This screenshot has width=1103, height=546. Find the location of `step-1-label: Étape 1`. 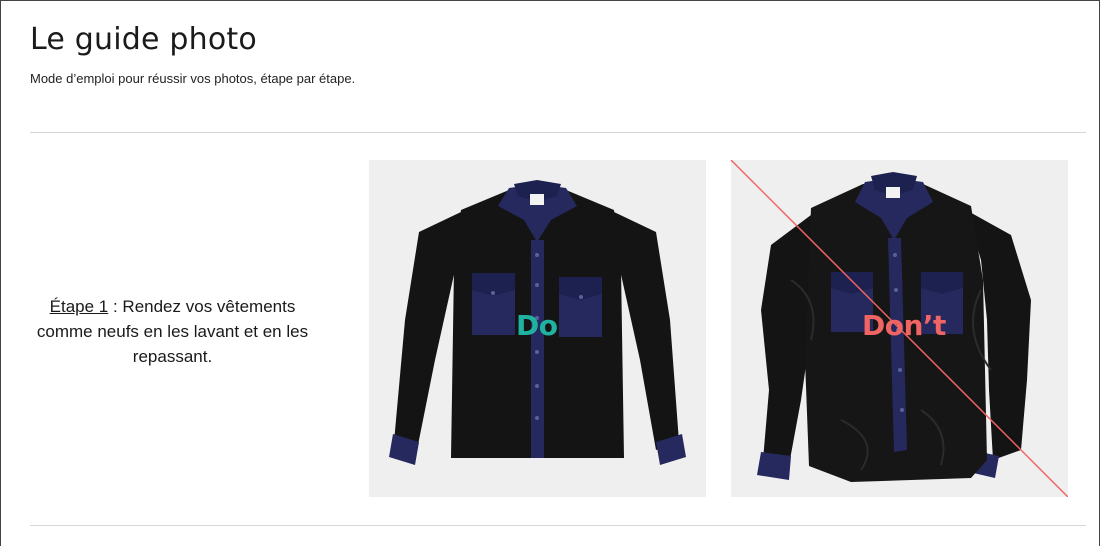

step-1-label: Étape 1 is located at coordinates (79, 306).